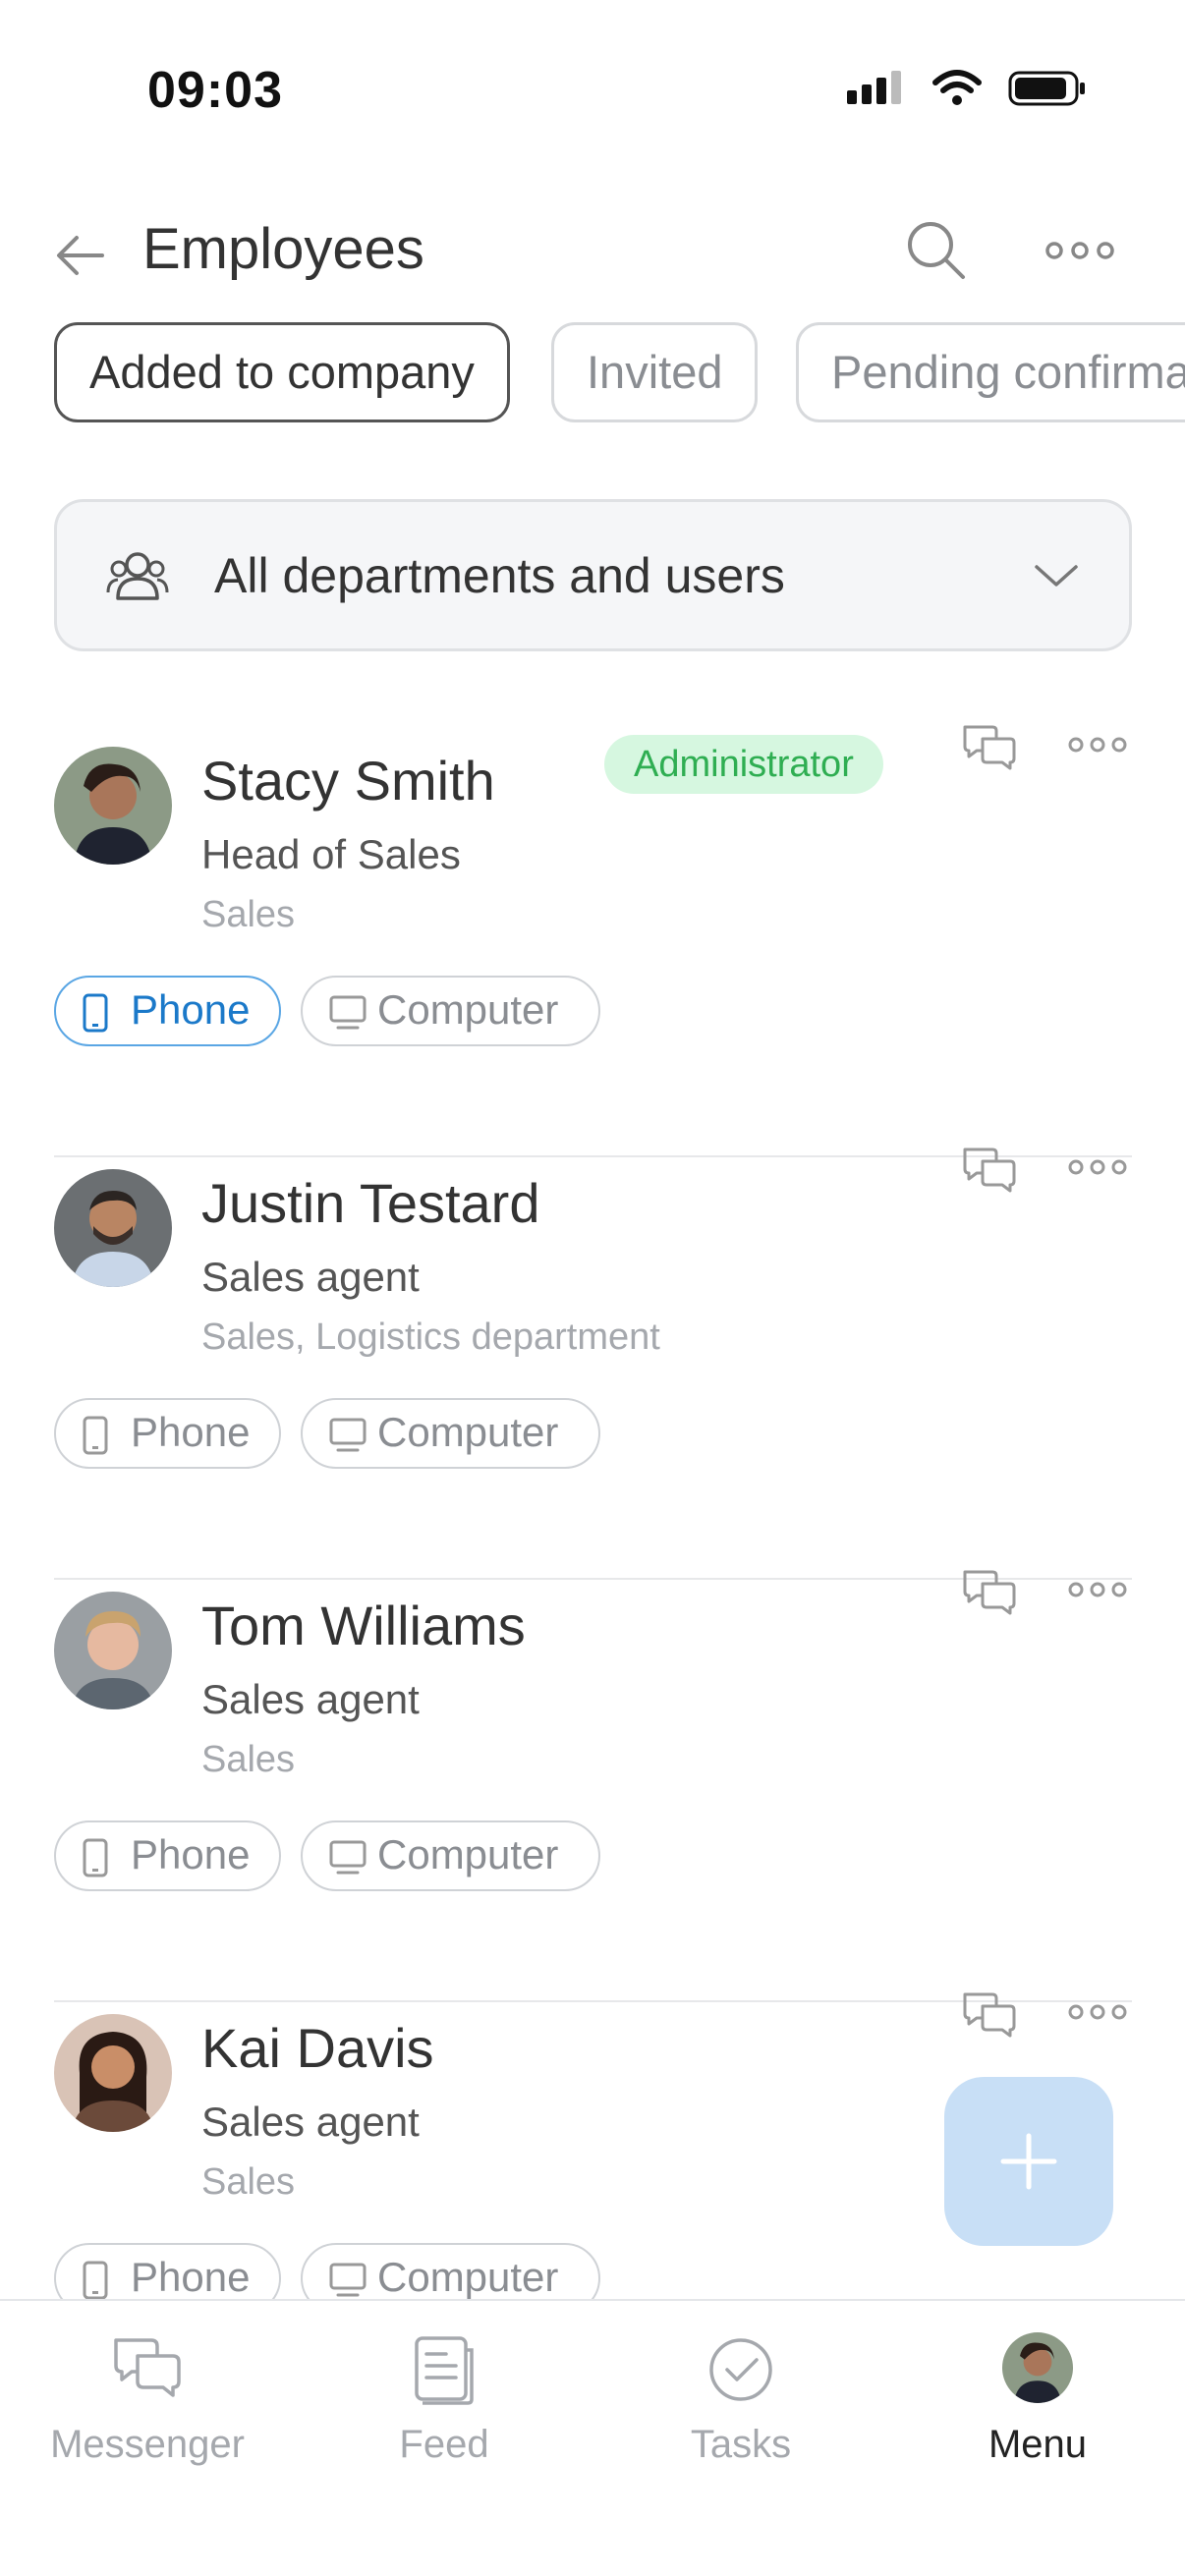 The width and height of the screenshot is (1185, 2576). What do you see at coordinates (957, 87) in the screenshot?
I see `wifi-icon` at bounding box center [957, 87].